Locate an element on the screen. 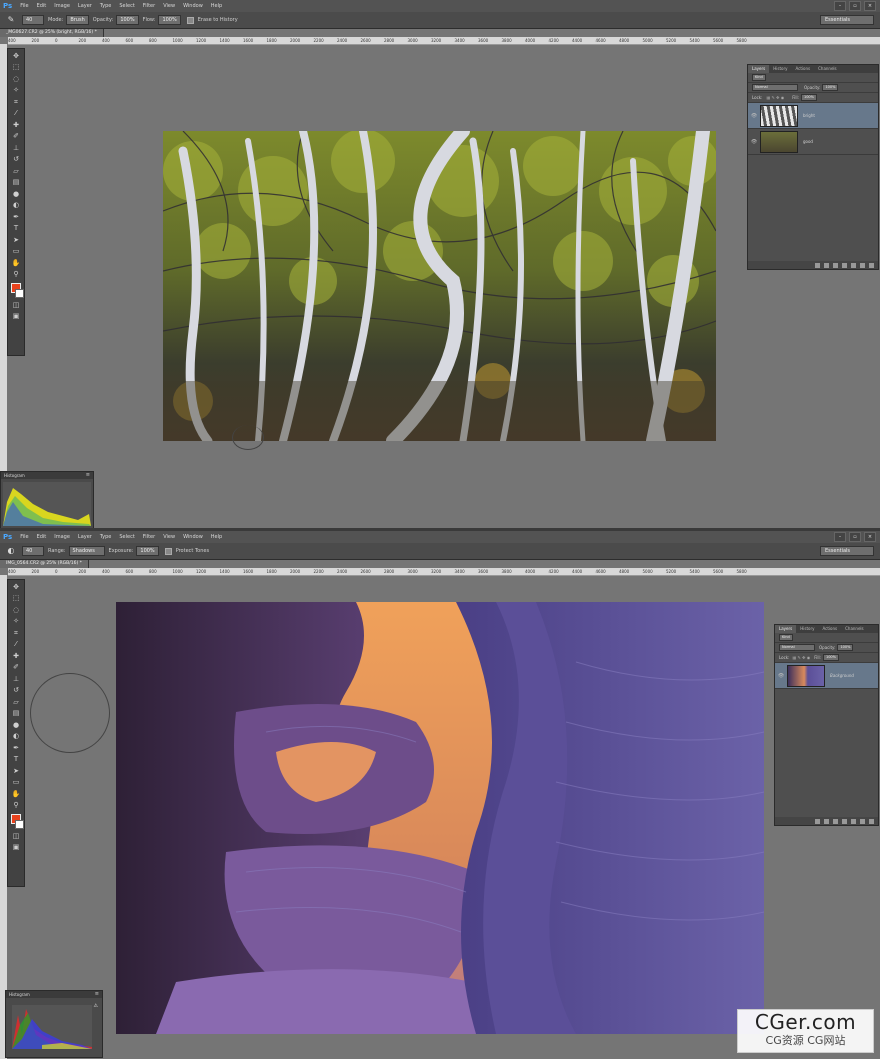 Image resolution: width=880 pixels, height=1059 pixels. marquee-tool-icon: ⬚ is located at coordinates (16, 598).